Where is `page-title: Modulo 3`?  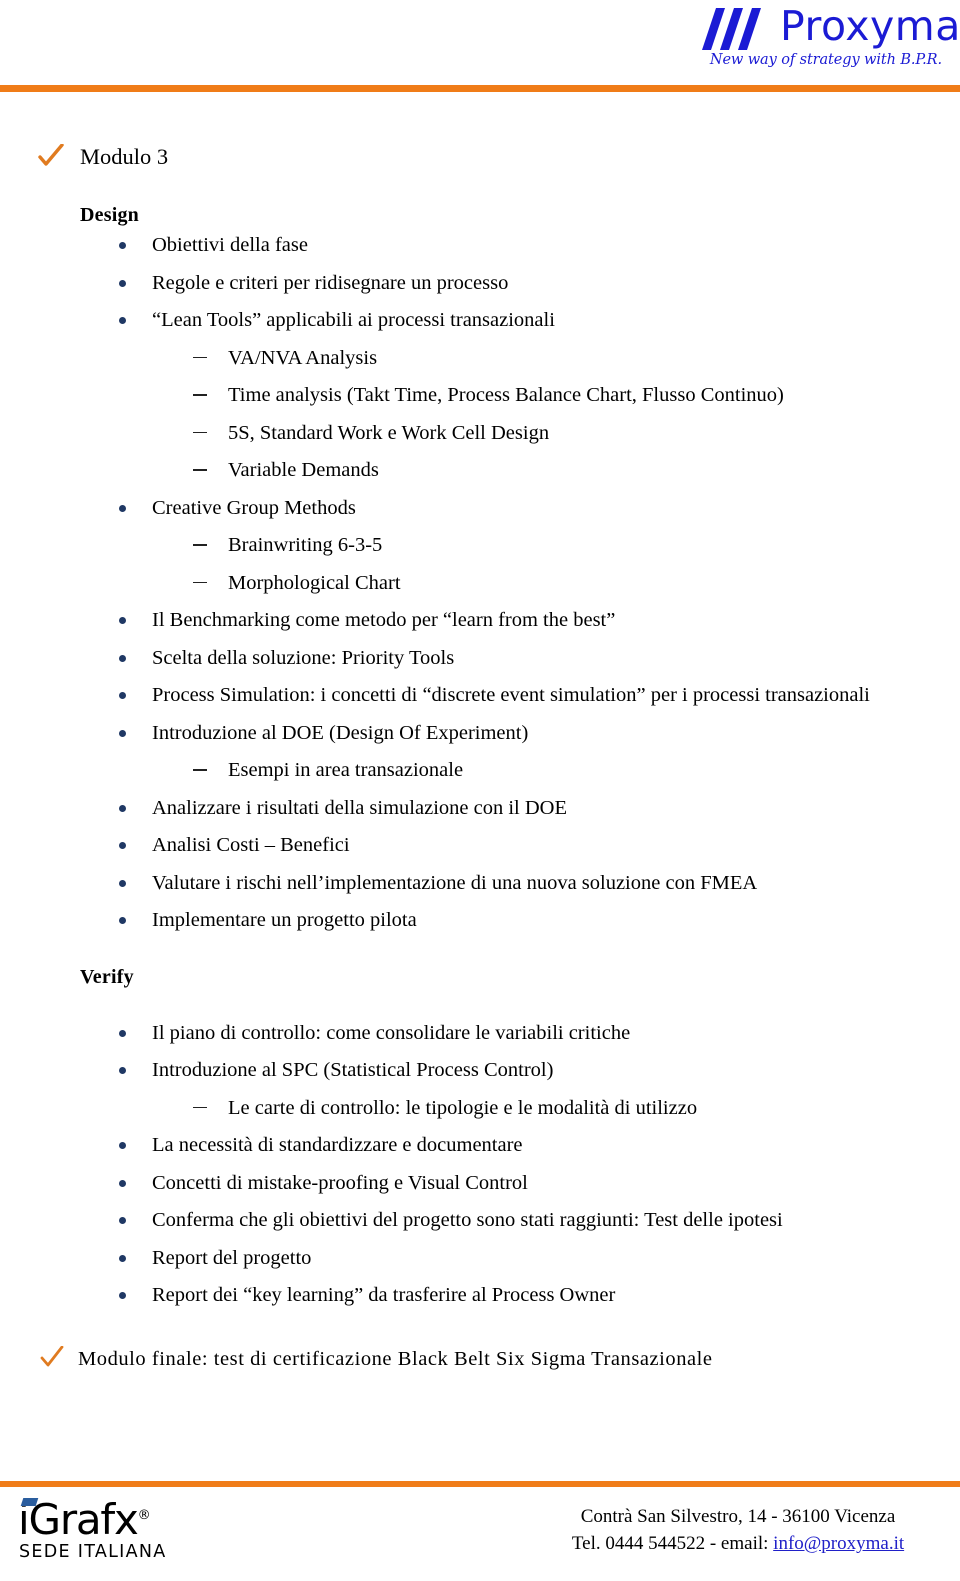
page-title: Modulo 3 is located at coordinates (124, 156).